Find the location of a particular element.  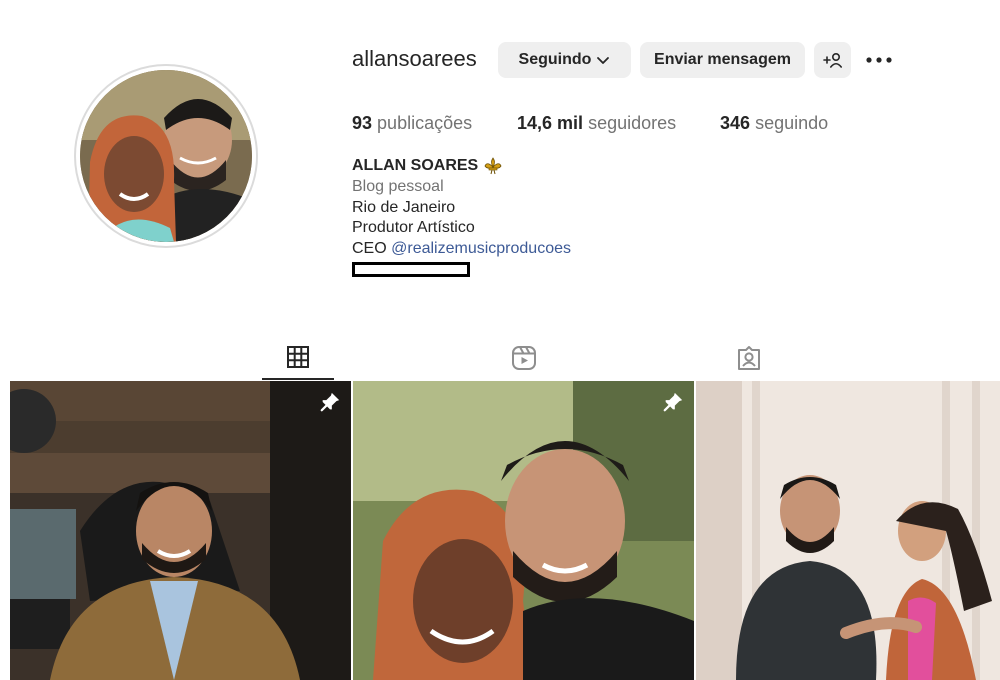

tab-posts is located at coordinates (298, 358).